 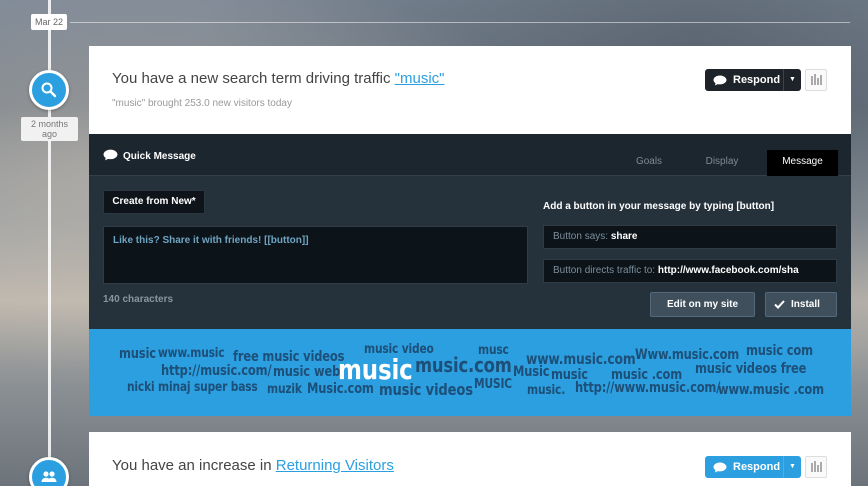 I want to click on word-cloud-term: music., so click(x=546, y=390).